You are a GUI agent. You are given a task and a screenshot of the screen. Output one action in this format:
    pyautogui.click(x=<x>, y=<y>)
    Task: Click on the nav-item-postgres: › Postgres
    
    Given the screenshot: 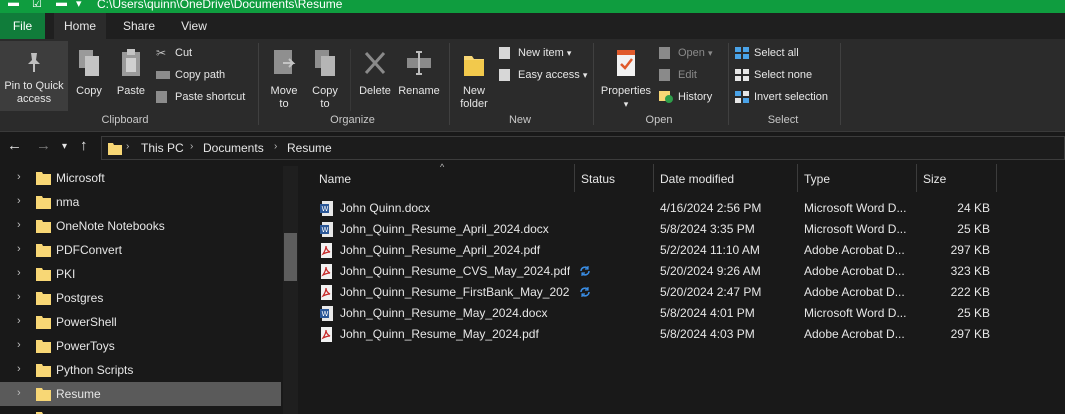 What is the action you would take?
    pyautogui.click(x=140, y=298)
    